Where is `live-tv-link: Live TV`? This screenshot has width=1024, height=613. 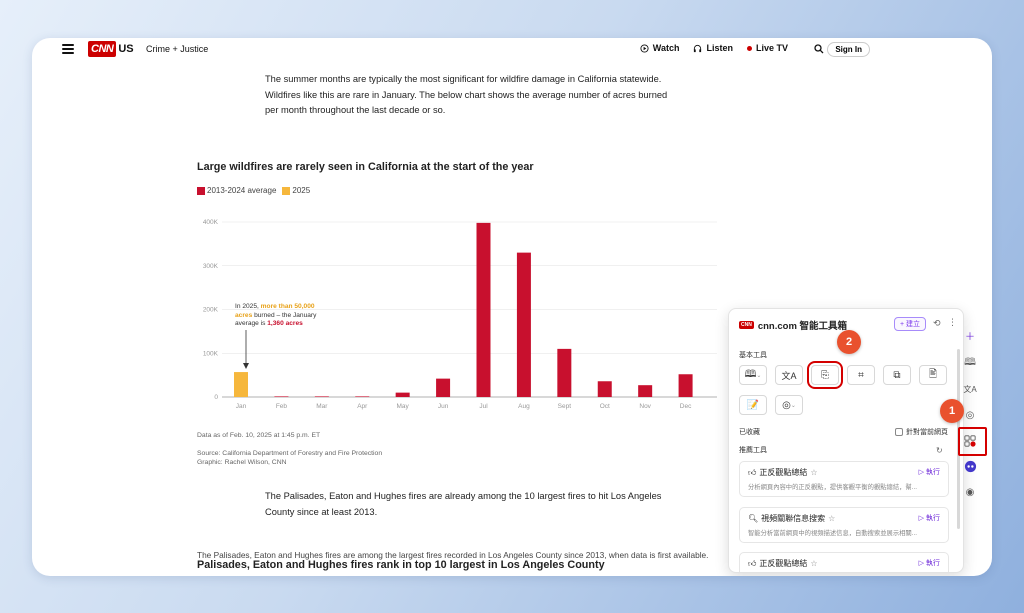
live-tv-link: Live TV is located at coordinates (767, 48).